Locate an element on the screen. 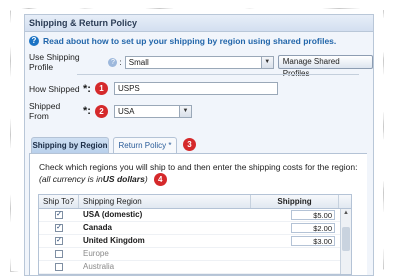  shipped-from-select: USA ▼ is located at coordinates (152, 111).